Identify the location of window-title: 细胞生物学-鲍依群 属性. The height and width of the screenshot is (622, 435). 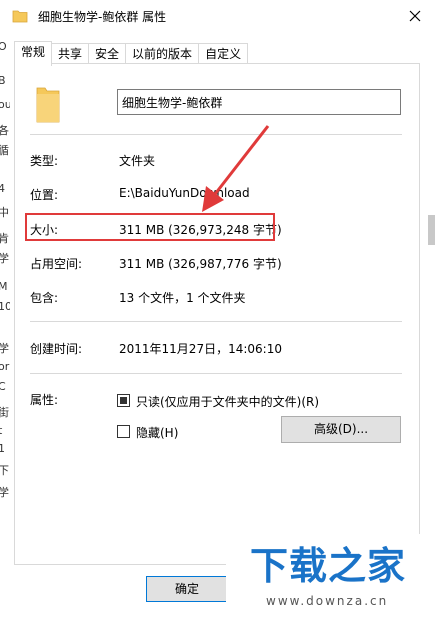
(102, 17).